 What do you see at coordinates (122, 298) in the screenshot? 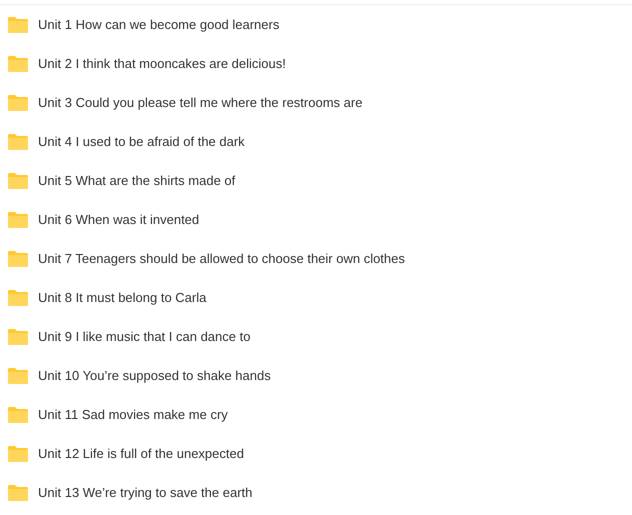
I see `folder-name: Unit 8 It must belong to Carla` at bounding box center [122, 298].